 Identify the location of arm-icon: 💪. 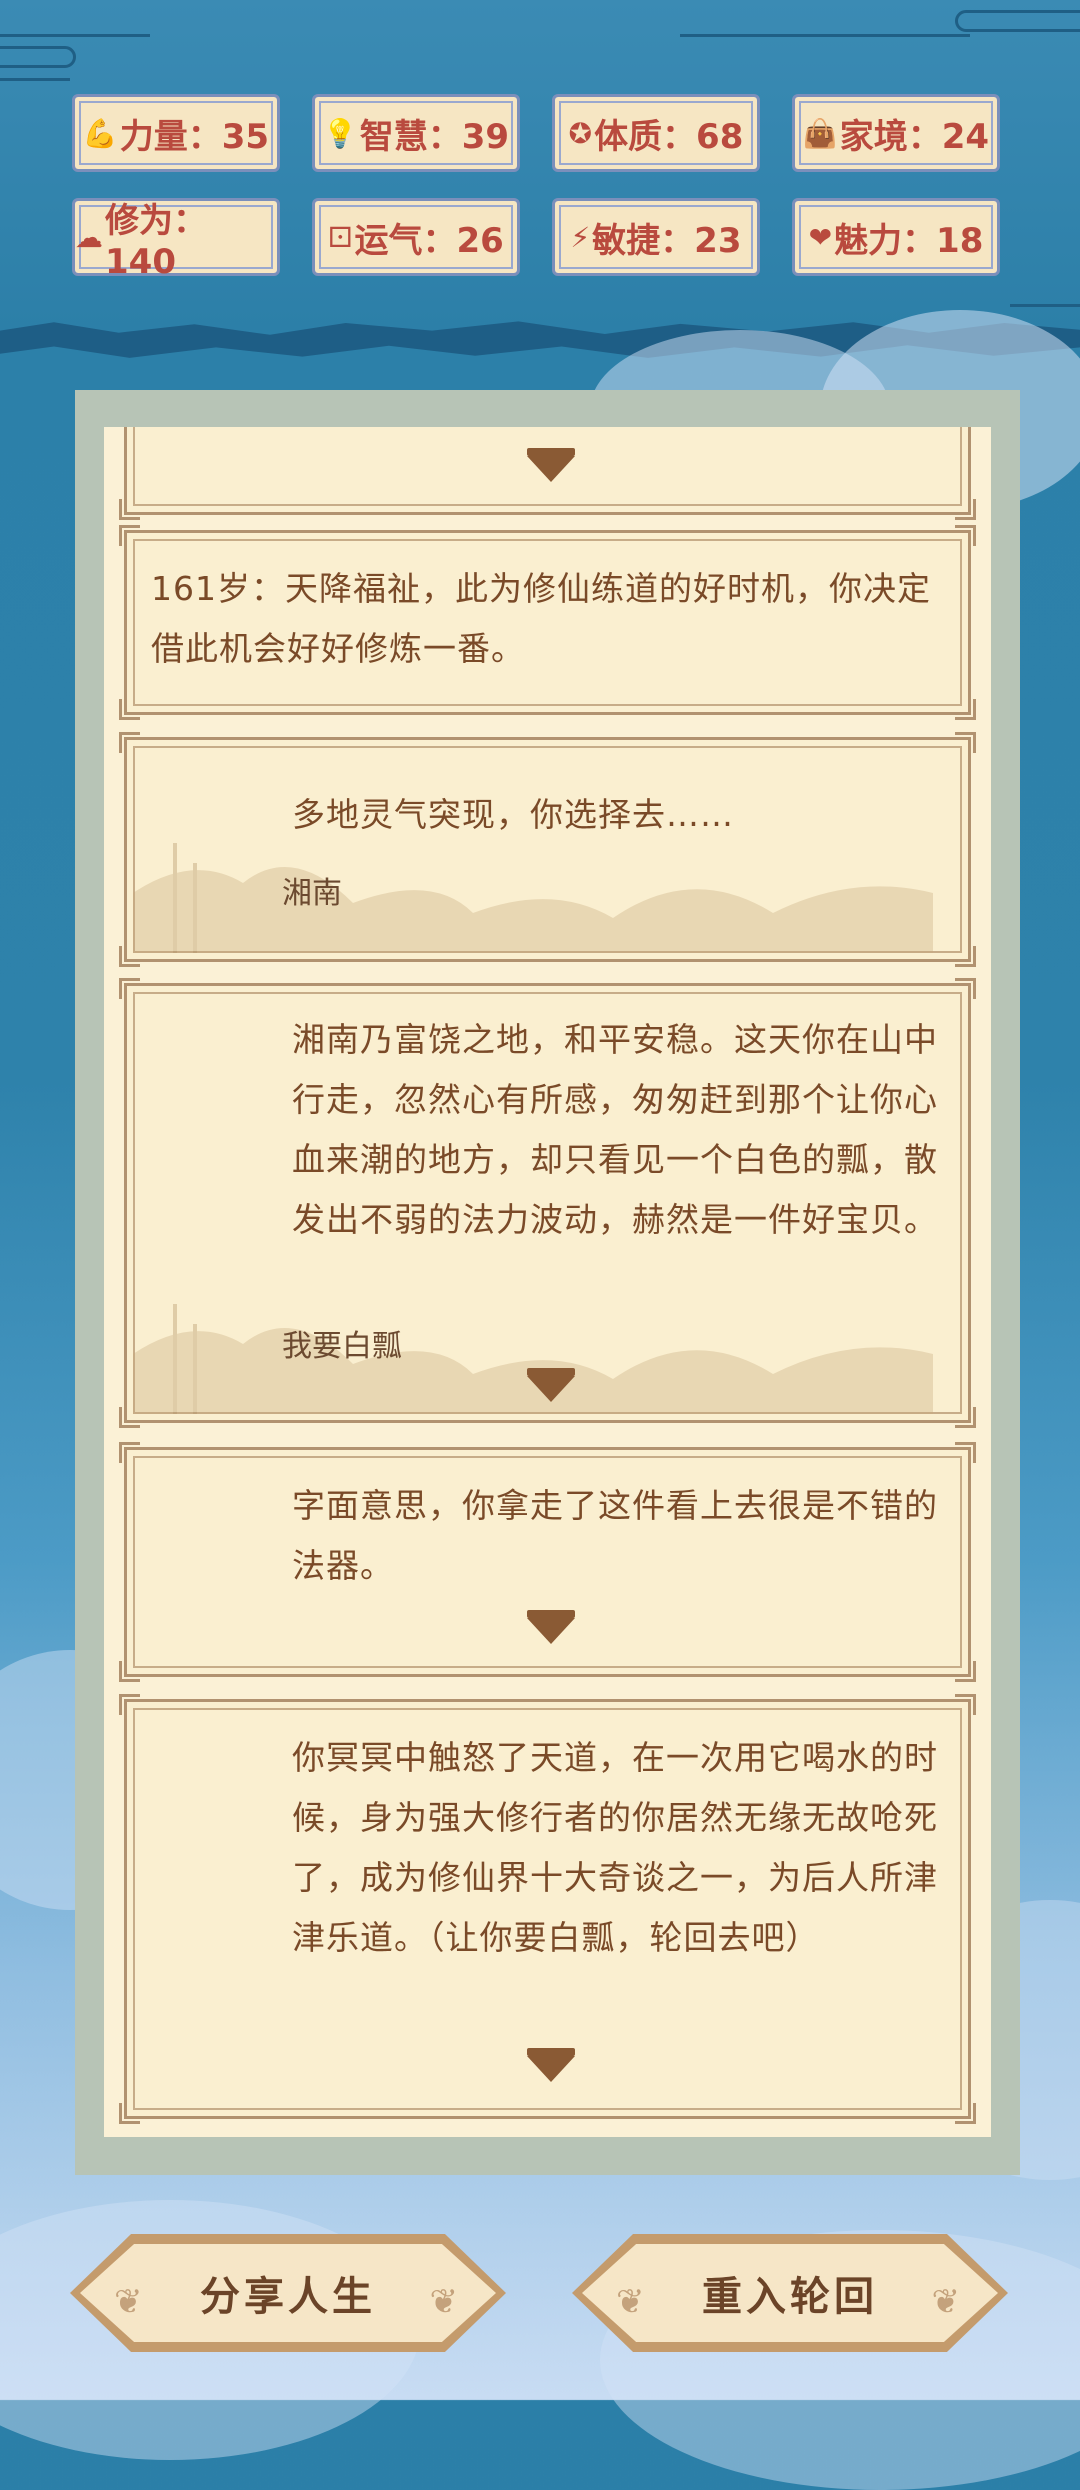
(100, 133).